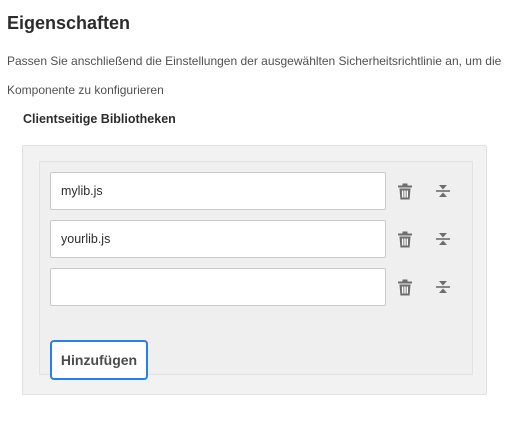 The height and width of the screenshot is (421, 517). I want to click on client-libraries-label: Clientseitige Bibliotheken, so click(99, 119).